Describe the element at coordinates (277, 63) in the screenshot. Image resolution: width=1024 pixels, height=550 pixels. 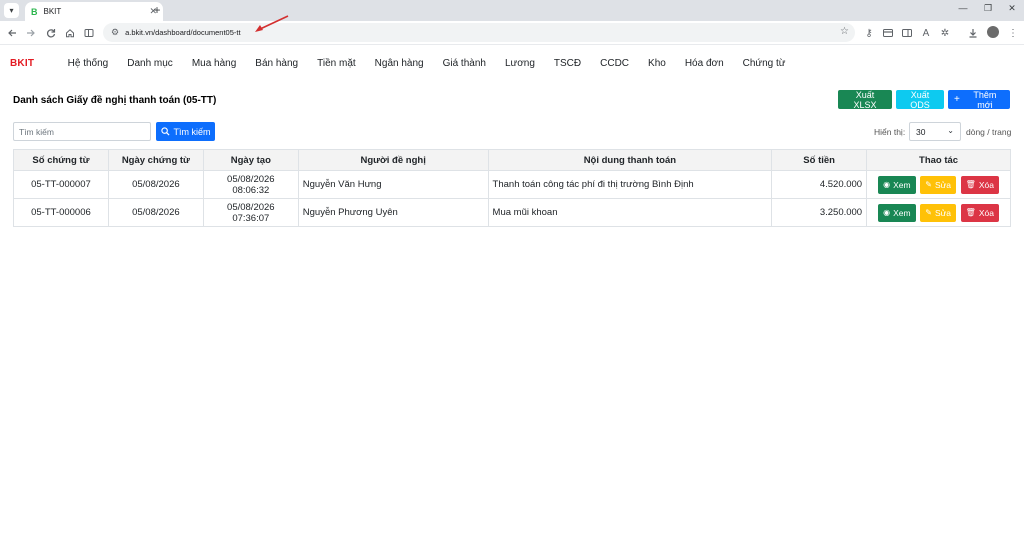
I see `nav-item-ban-hang: Bán hàng` at that location.